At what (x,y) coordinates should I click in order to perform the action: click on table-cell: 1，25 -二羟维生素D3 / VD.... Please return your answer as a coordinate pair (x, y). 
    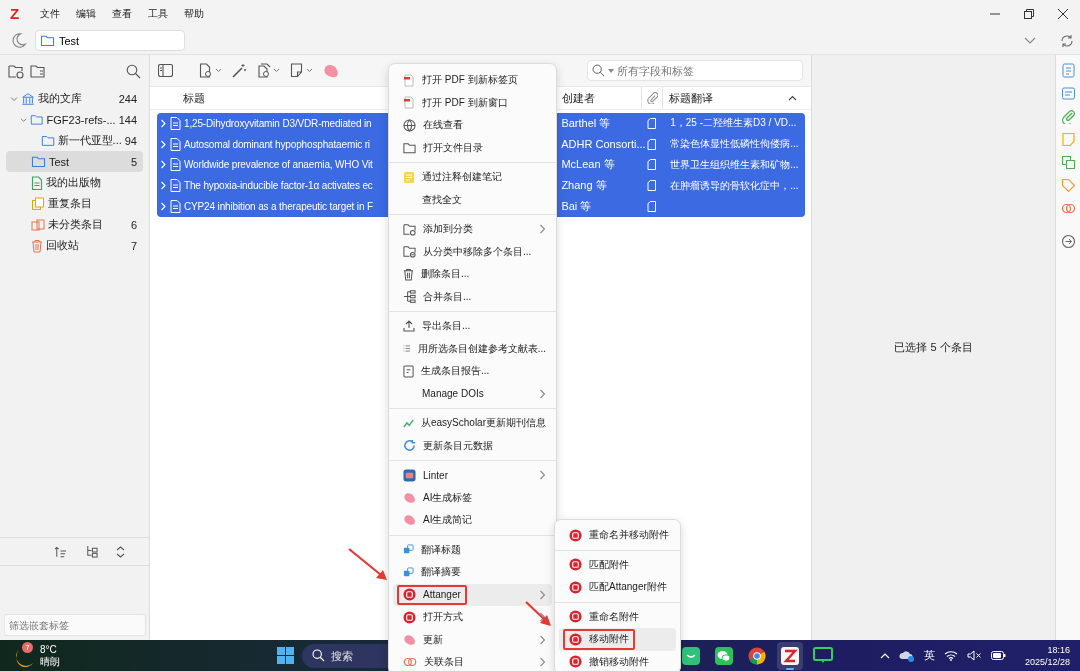
    Looking at the image, I should click on (733, 123).